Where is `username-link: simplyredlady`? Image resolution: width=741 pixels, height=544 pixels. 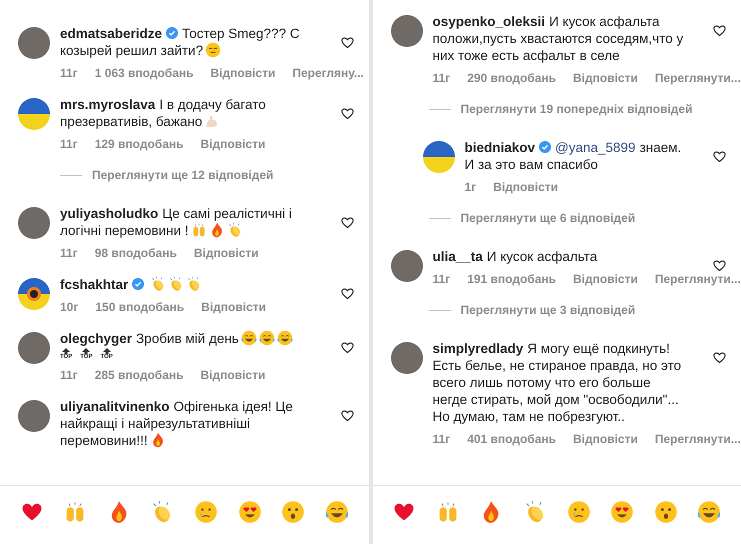 username-link: simplyredlady is located at coordinates (478, 348).